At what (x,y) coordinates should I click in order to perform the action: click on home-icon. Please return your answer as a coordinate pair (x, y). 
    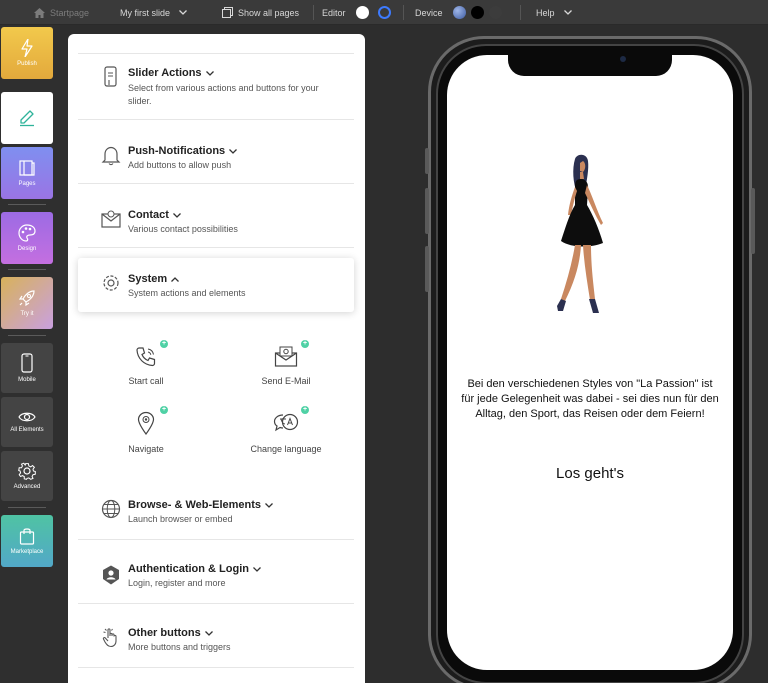
    Looking at the image, I should click on (39, 12).